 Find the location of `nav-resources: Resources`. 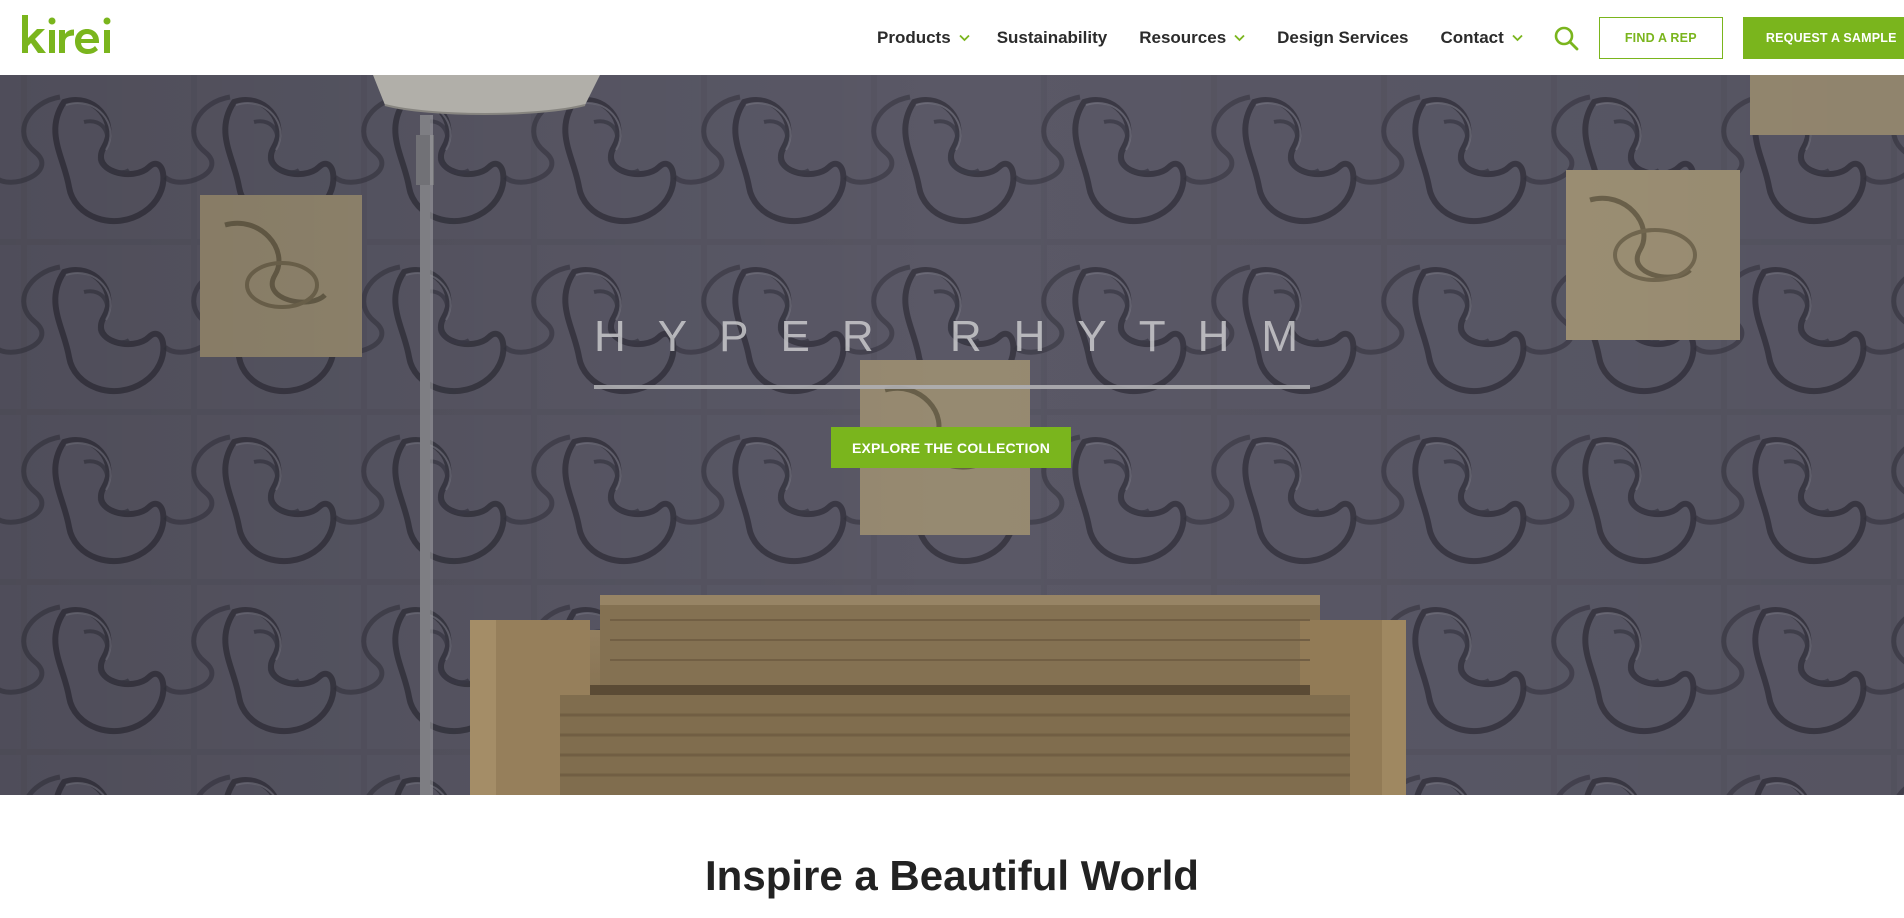

nav-resources: Resources is located at coordinates (1192, 37).